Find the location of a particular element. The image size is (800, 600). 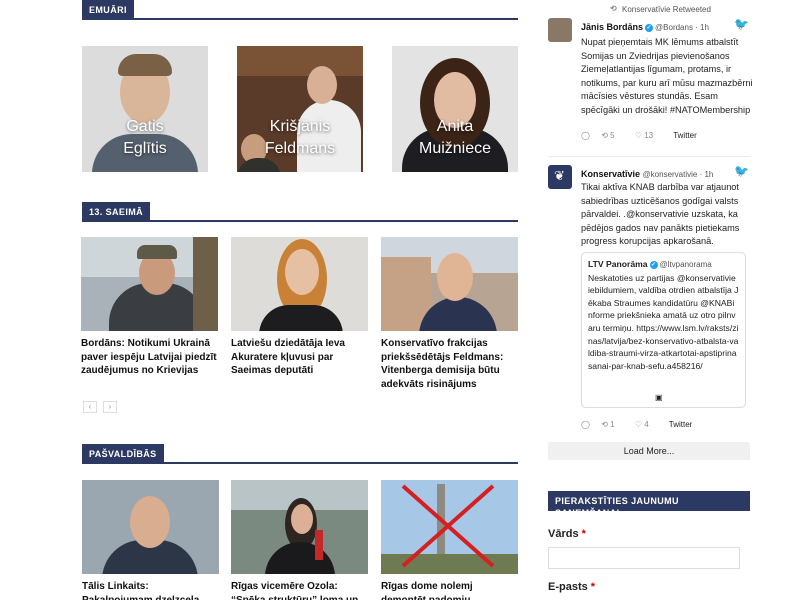

section-header-emuari: EMUĀRI is located at coordinates (300, 10).